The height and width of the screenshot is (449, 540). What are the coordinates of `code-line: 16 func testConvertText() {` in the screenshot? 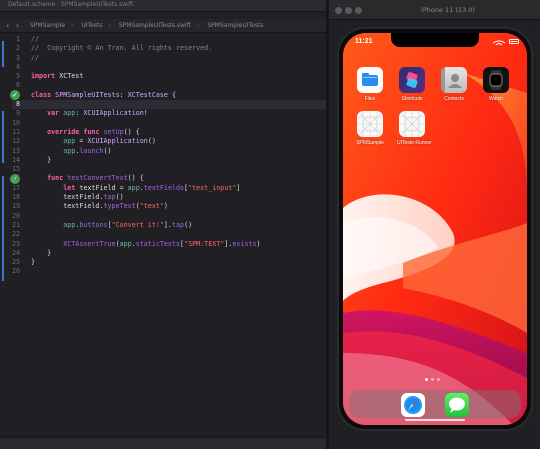 It's located at (170, 178).